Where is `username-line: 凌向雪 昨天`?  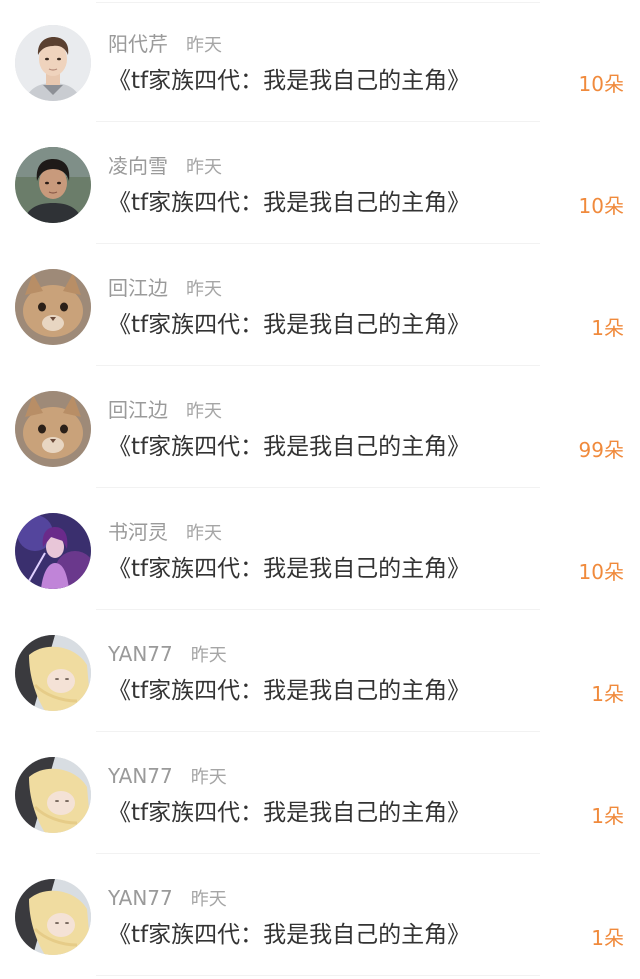 username-line: 凌向雪 昨天 is located at coordinates (165, 167).